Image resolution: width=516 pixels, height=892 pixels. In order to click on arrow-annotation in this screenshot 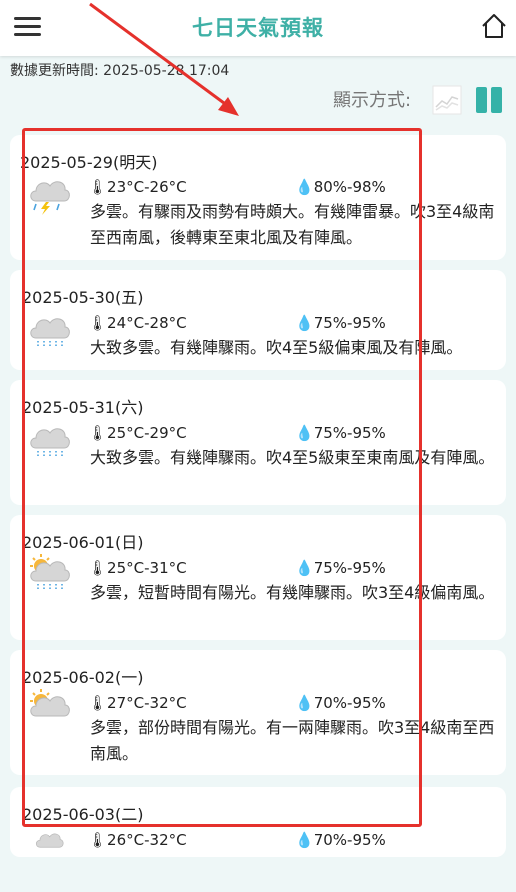, I will do `click(164, 59)`.